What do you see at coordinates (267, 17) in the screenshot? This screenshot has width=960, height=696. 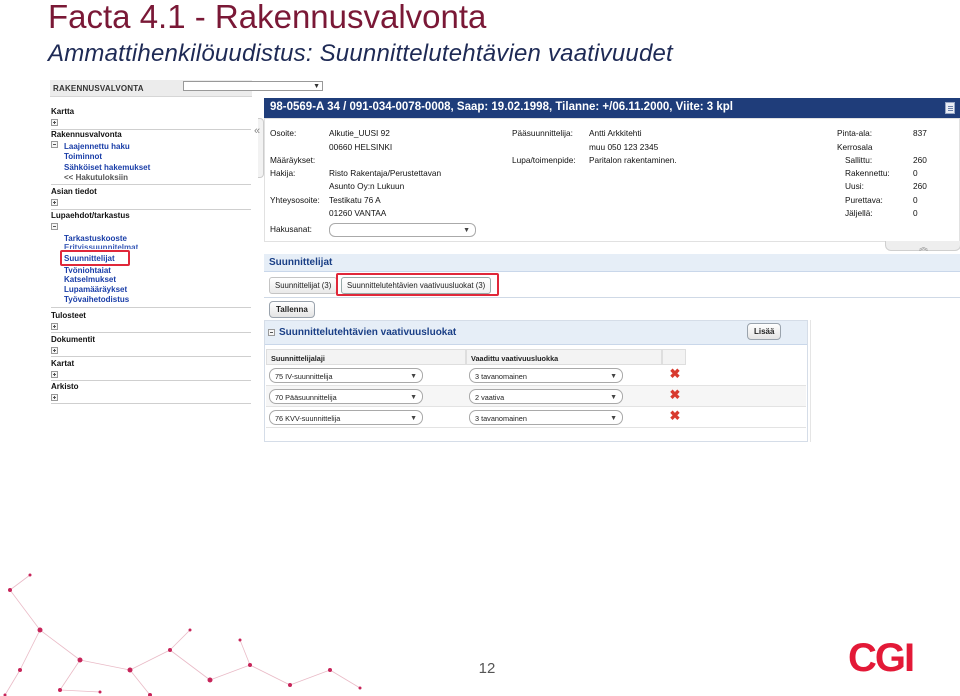 I see `slide-title: Facta 4.1 - Rakennusvalvonta` at bounding box center [267, 17].